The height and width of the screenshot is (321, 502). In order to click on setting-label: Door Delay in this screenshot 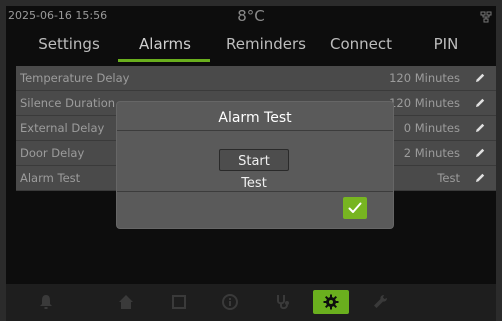, I will do `click(52, 153)`.